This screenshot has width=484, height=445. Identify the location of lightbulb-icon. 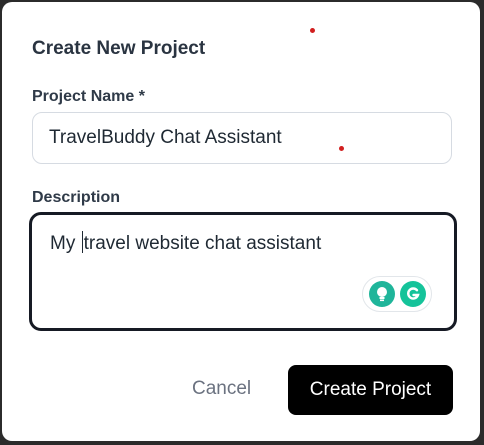
(381, 294).